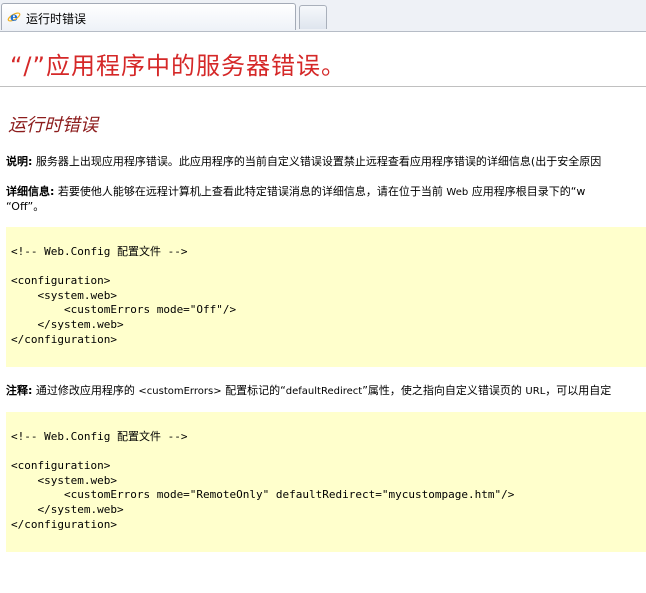  I want to click on note-text2: 配置标记的“, so click(253, 390).